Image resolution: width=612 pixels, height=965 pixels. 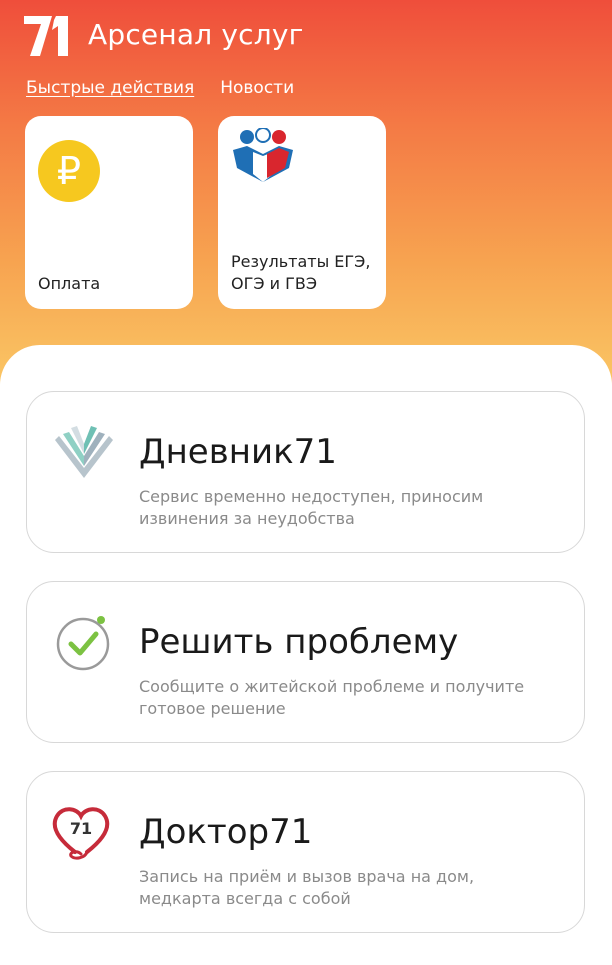 I want to click on exam-results-icon, so click(x=263, y=155).